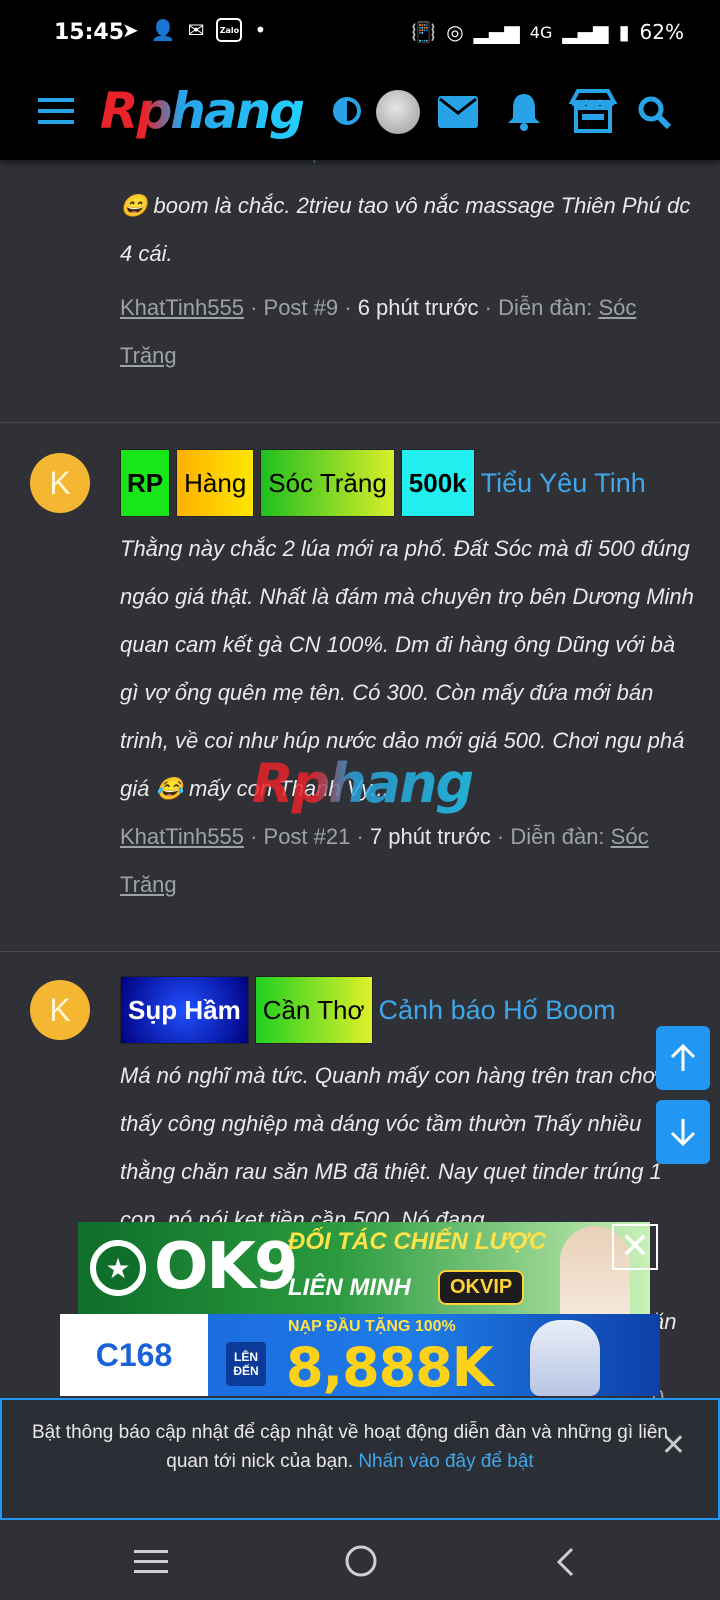  What do you see at coordinates (398, 112) in the screenshot?
I see `user-avatar` at bounding box center [398, 112].